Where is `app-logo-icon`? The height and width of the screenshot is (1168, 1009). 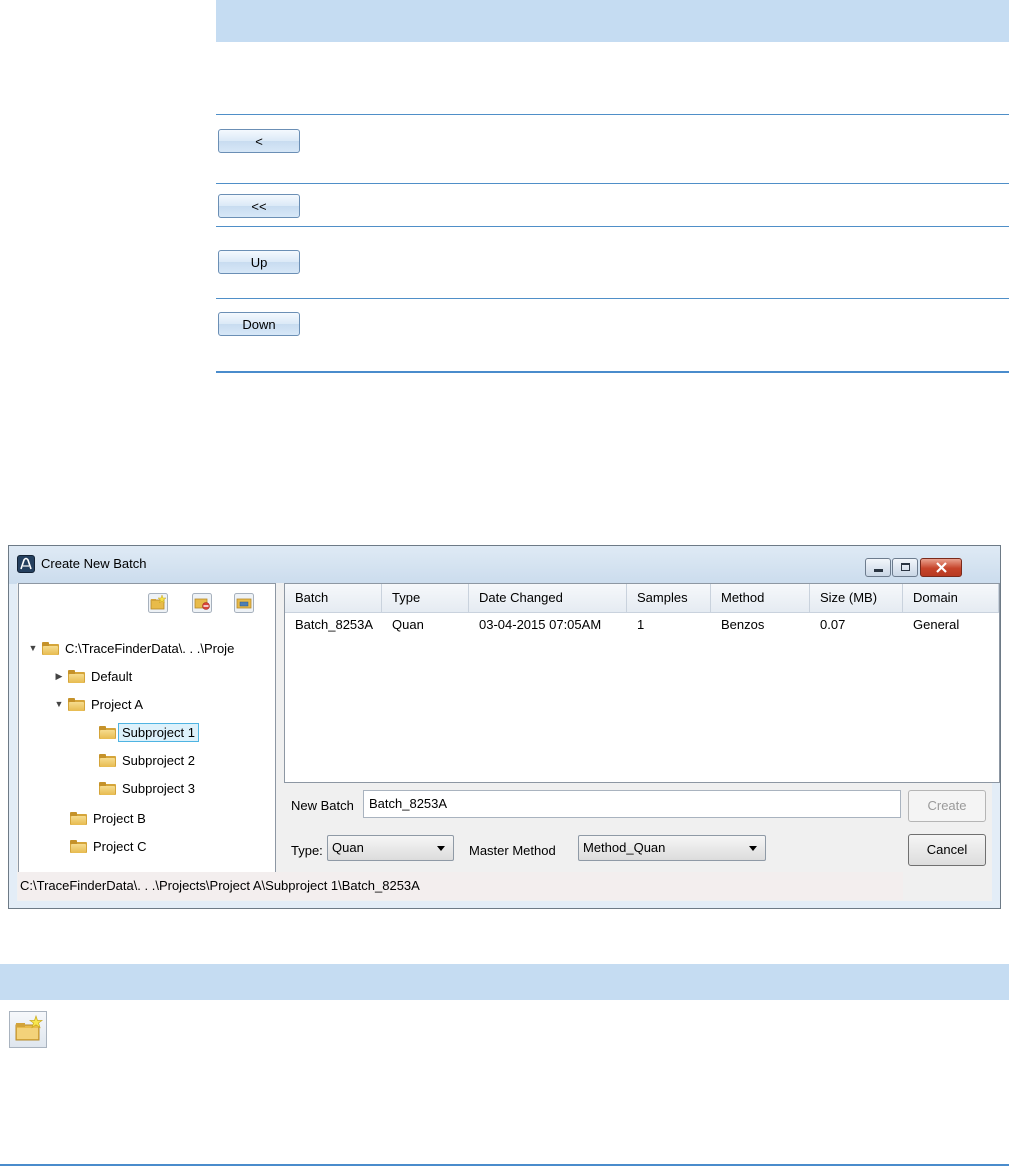 app-logo-icon is located at coordinates (26, 564).